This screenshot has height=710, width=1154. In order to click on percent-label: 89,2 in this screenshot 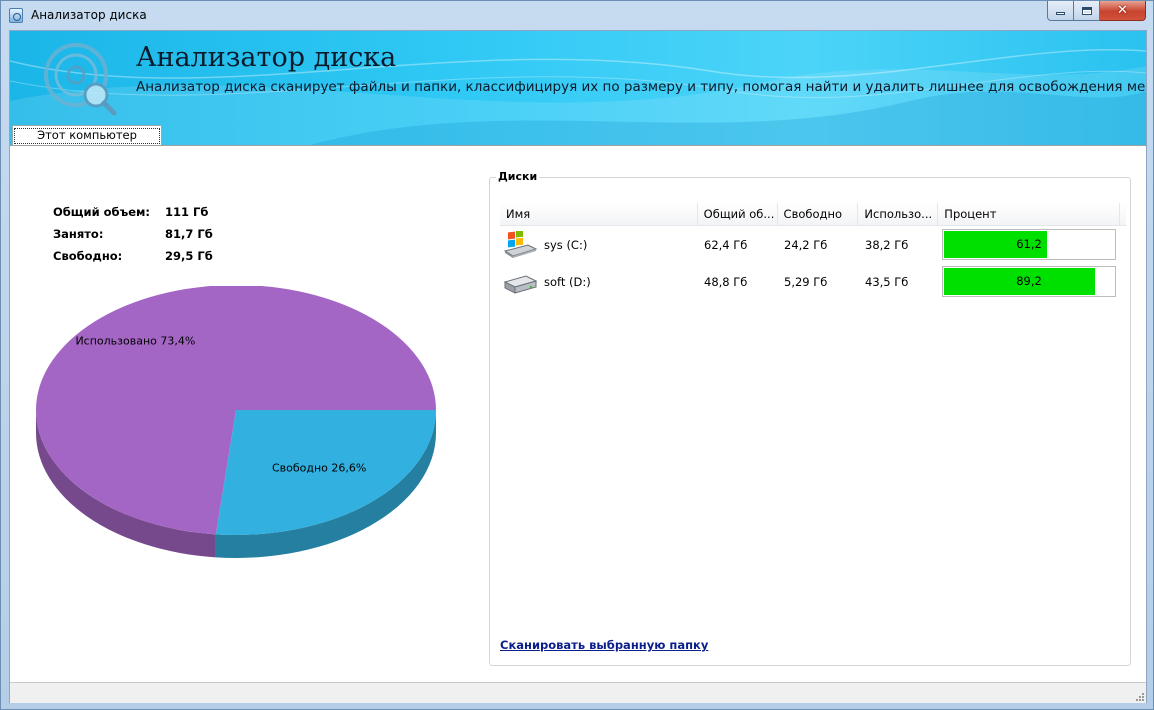, I will do `click(1029, 281)`.